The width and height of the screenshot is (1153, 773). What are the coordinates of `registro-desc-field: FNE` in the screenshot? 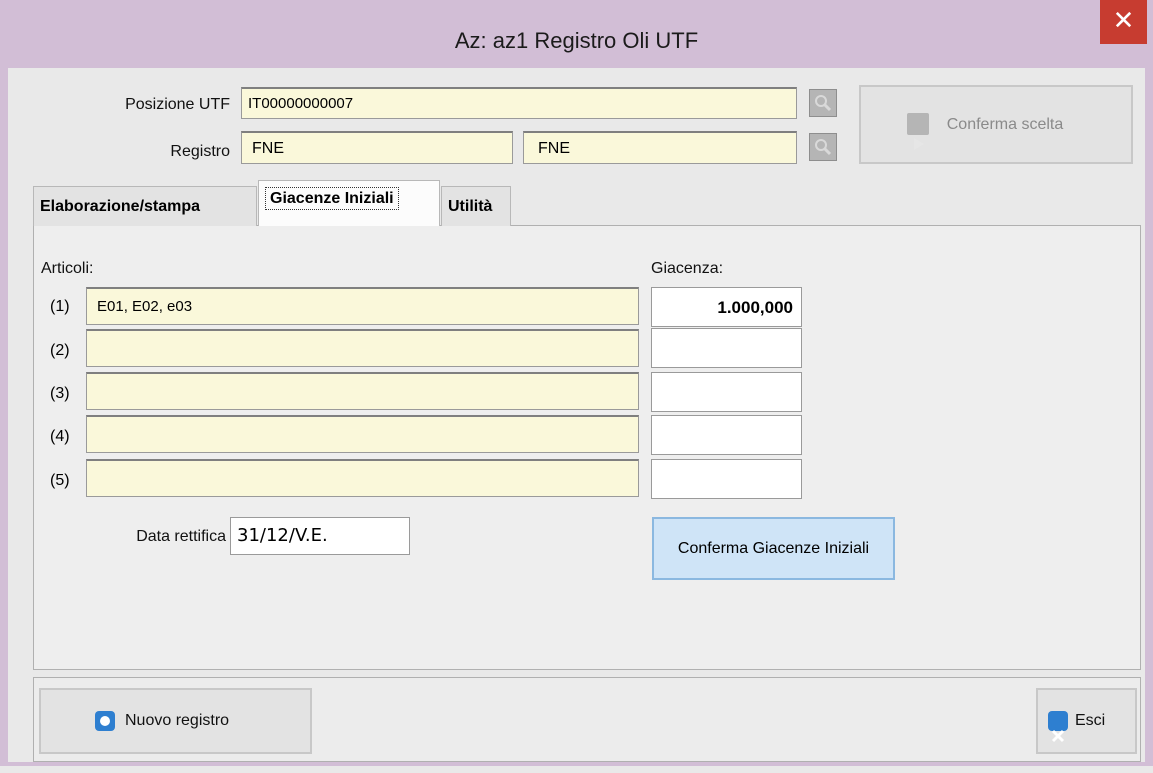 It's located at (660, 147).